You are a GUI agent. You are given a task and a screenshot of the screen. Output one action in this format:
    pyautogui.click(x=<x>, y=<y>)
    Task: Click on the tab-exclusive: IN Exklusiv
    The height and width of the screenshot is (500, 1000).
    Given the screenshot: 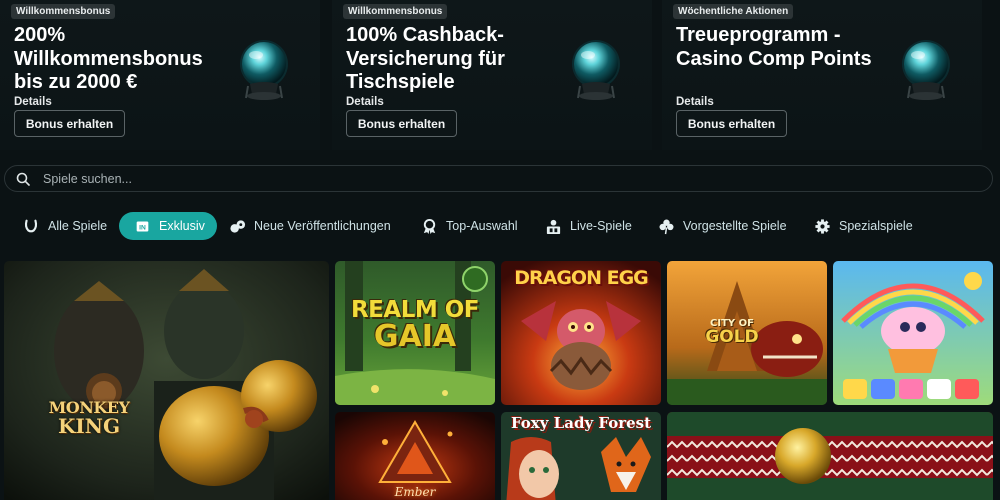 What is the action you would take?
    pyautogui.click(x=168, y=226)
    